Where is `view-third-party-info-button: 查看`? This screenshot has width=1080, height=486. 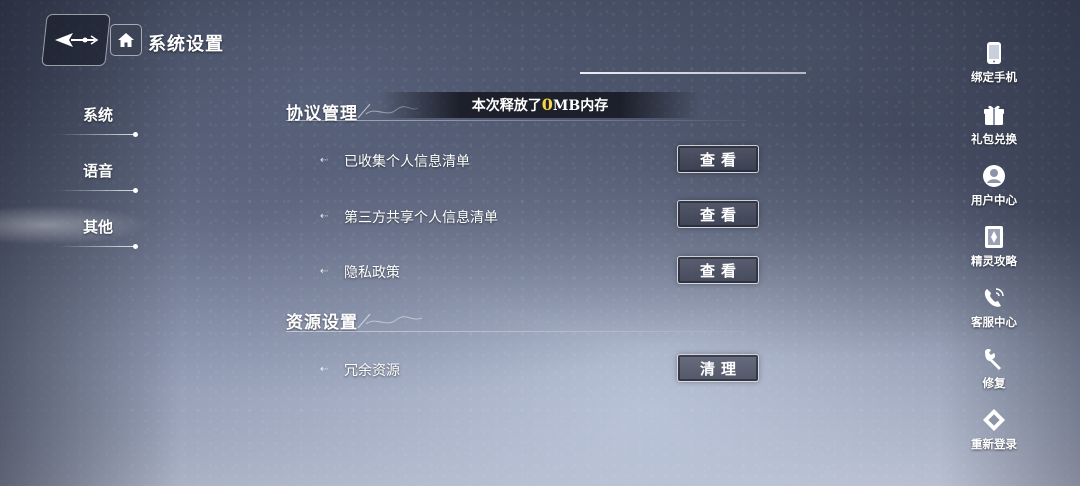
view-third-party-info-button: 查看 is located at coordinates (718, 214).